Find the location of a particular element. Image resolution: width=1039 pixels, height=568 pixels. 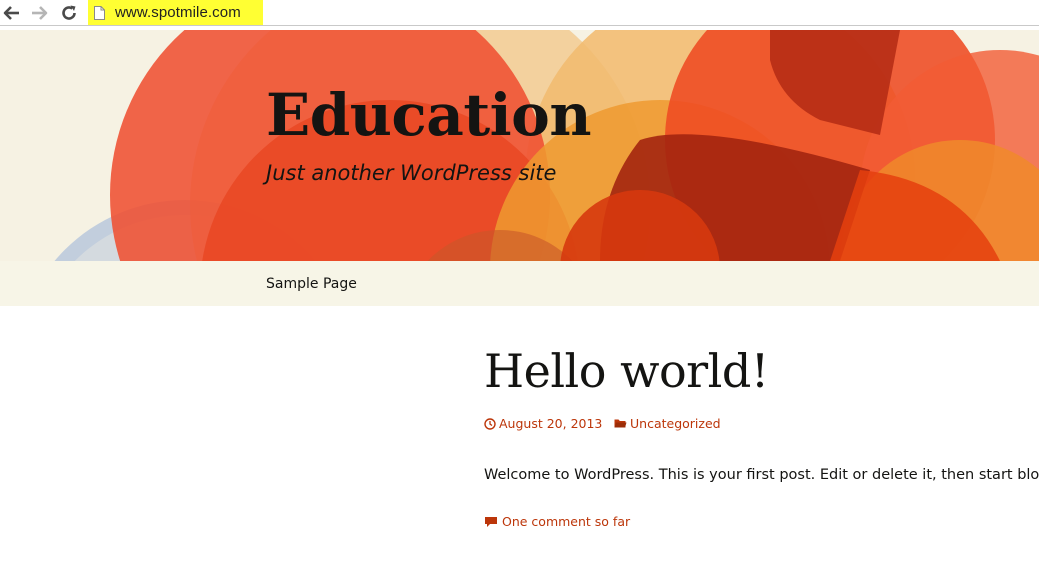

post-category-link: Uncategorized is located at coordinates (667, 423).